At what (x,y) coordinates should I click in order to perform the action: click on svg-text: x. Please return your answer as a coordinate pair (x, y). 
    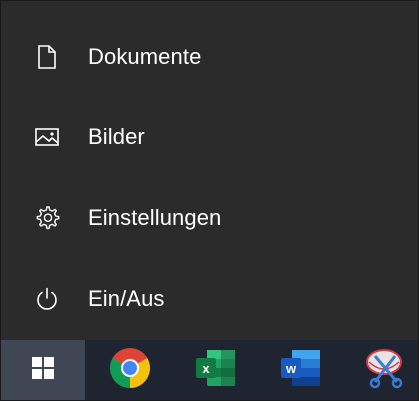
    Looking at the image, I should click on (206, 368).